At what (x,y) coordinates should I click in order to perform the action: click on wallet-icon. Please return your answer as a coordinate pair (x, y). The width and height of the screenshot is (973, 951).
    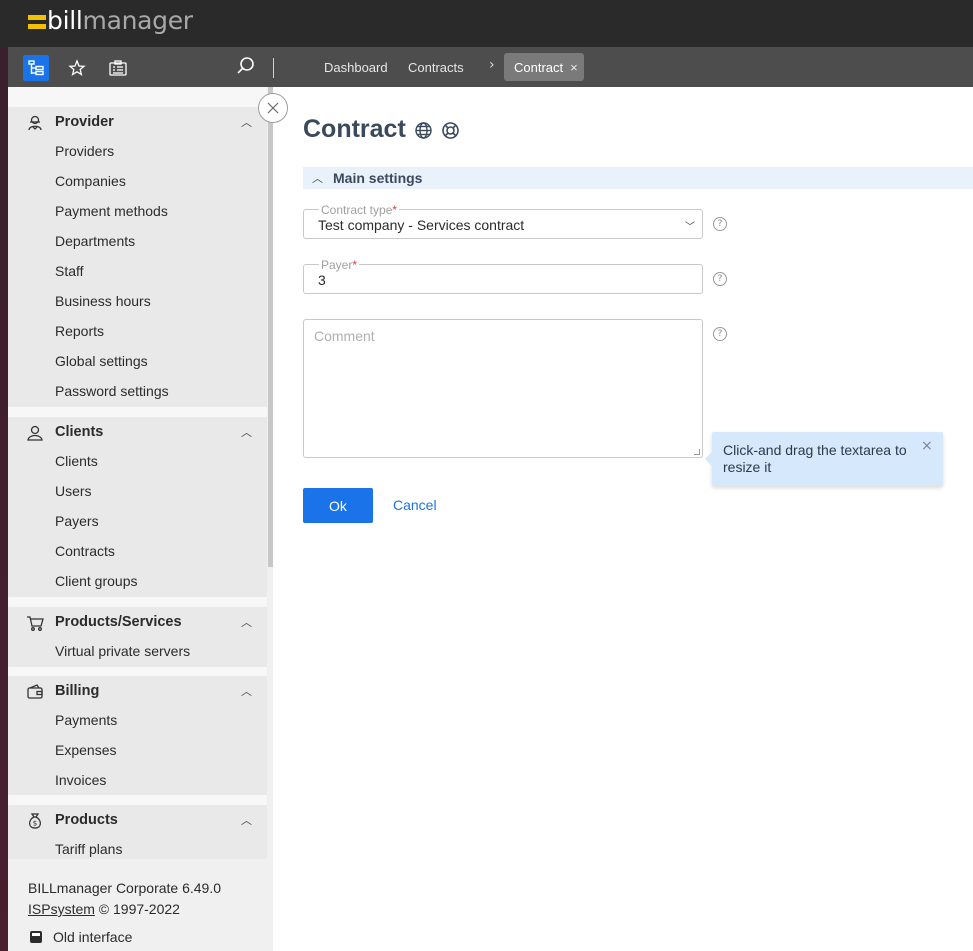
    Looking at the image, I should click on (35, 691).